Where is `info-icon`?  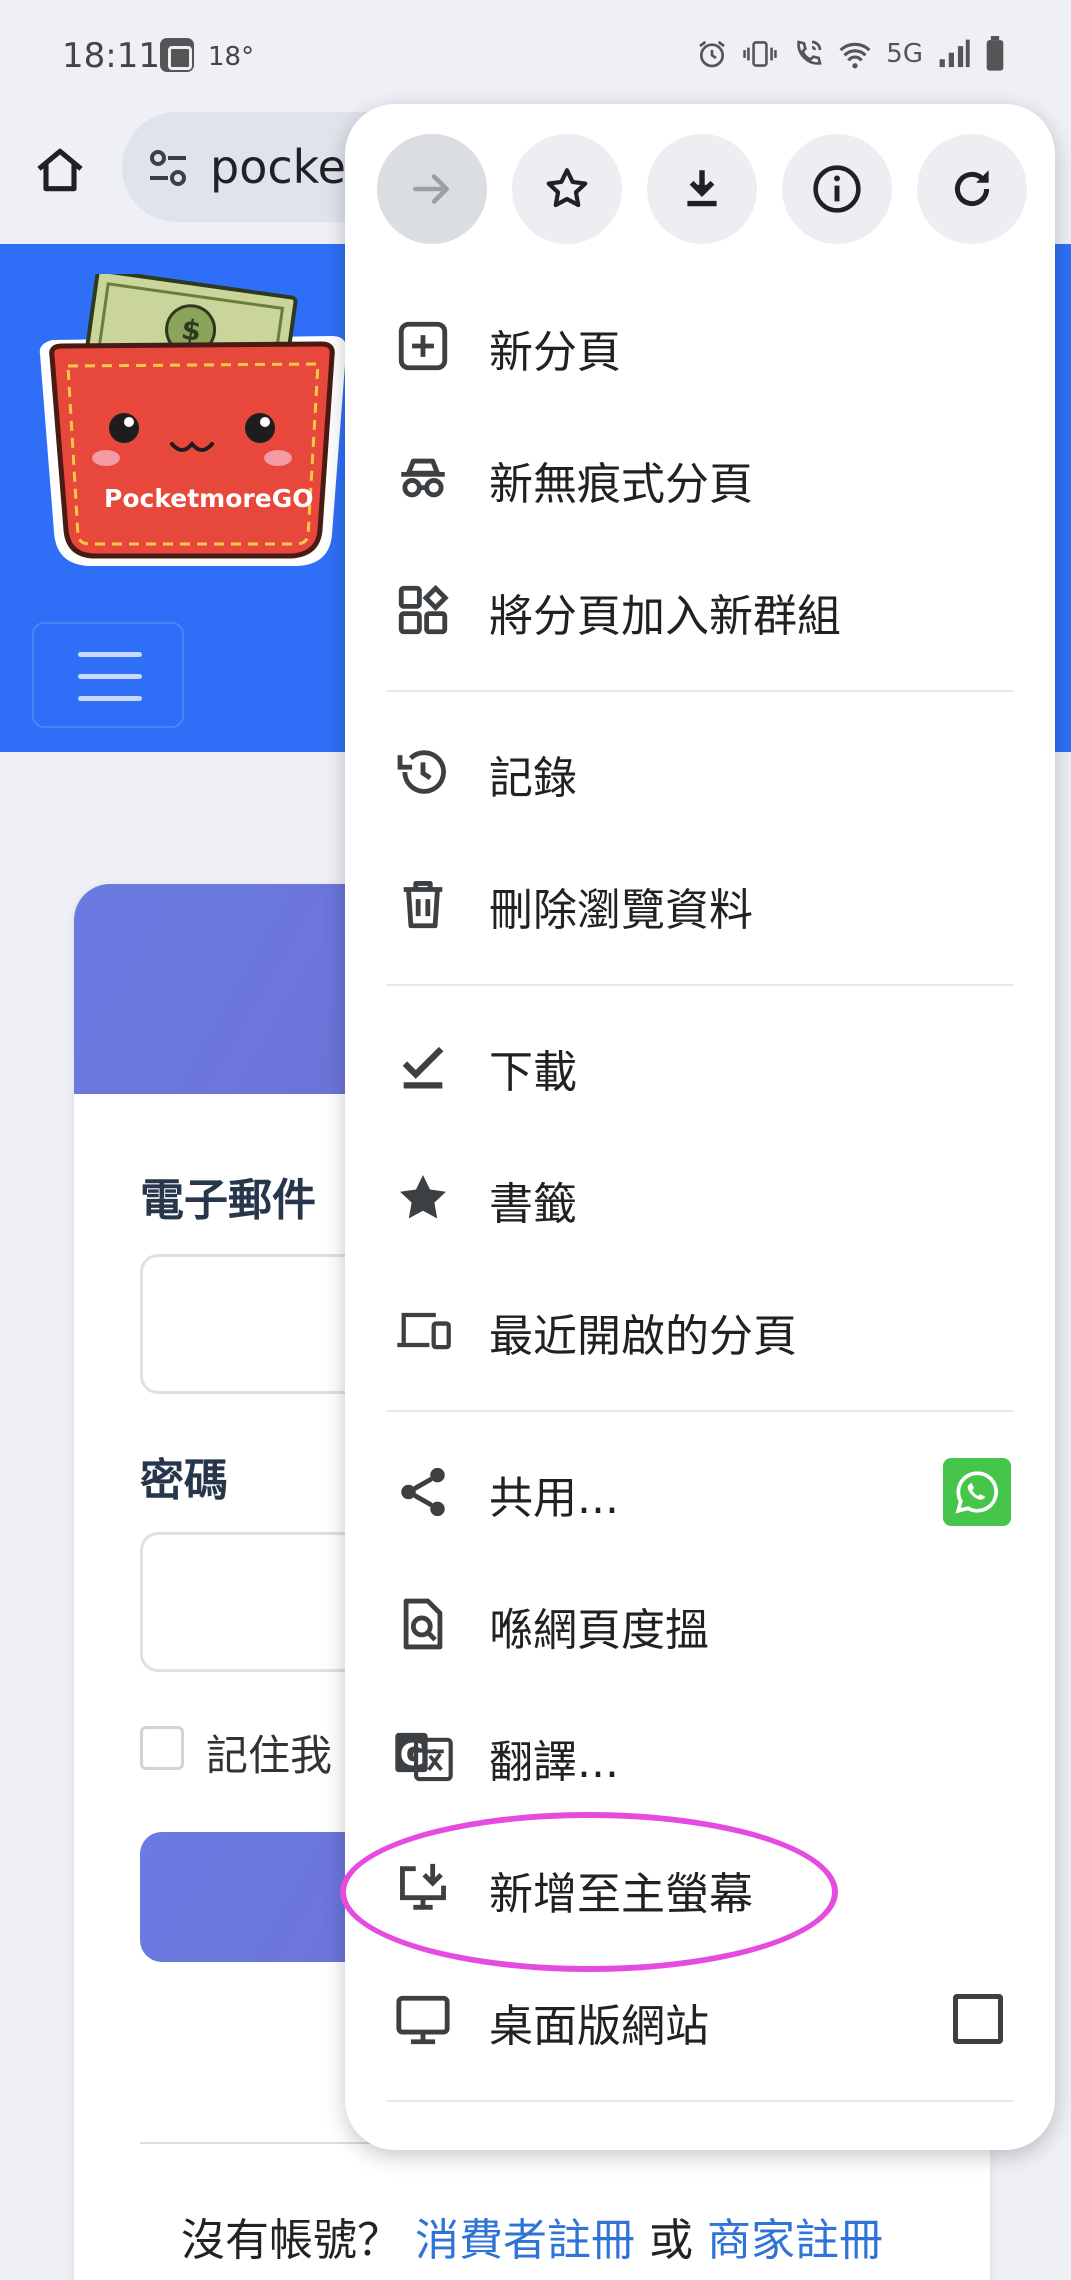
info-icon is located at coordinates (837, 189).